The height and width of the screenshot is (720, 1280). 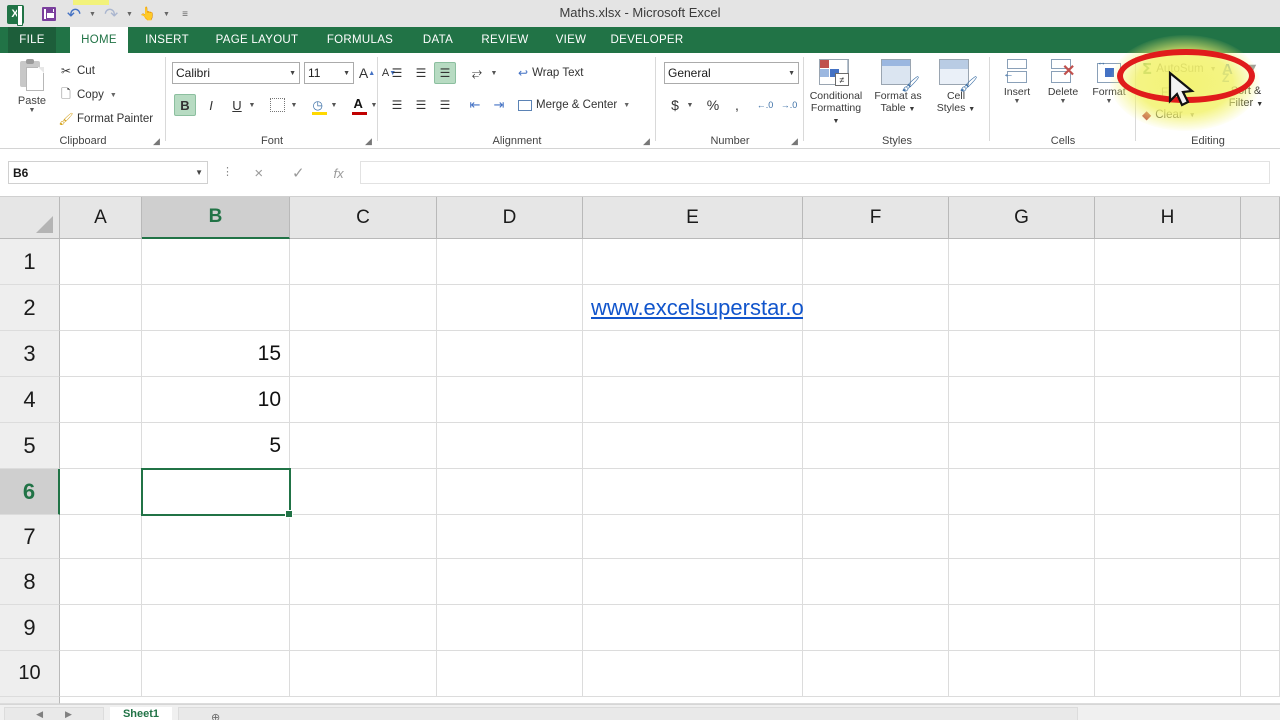 I want to click on increase-indent-button: ⇥, so click(x=499, y=105).